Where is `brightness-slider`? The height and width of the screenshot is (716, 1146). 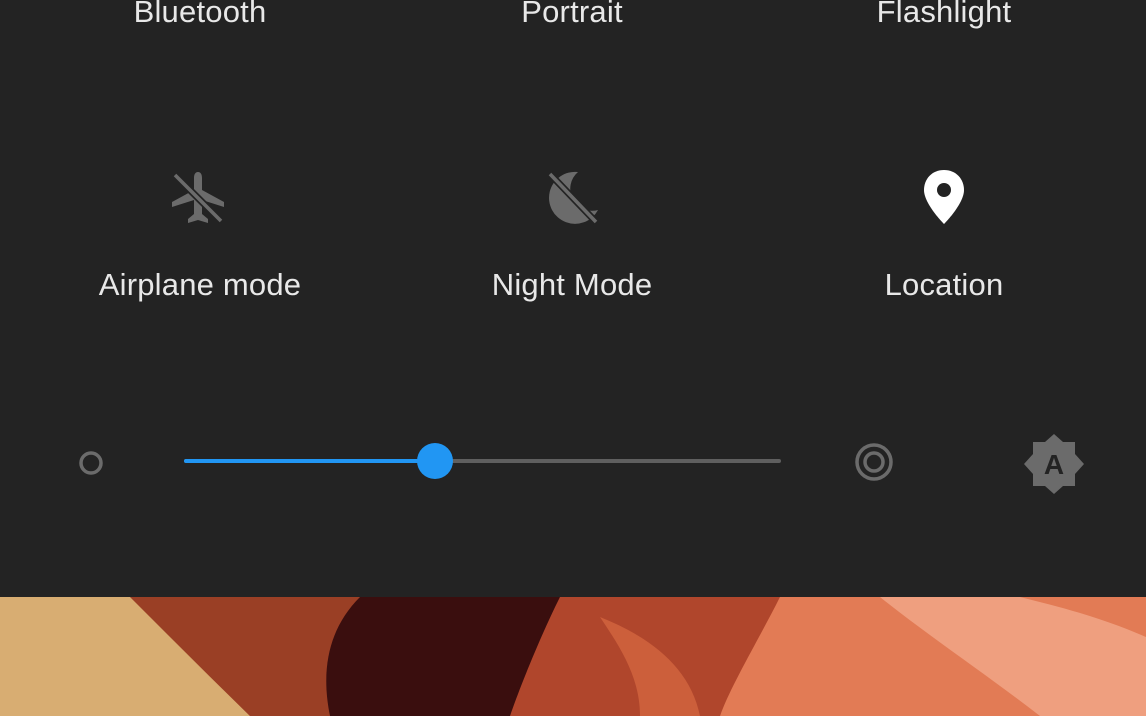 brightness-slider is located at coordinates (482, 461).